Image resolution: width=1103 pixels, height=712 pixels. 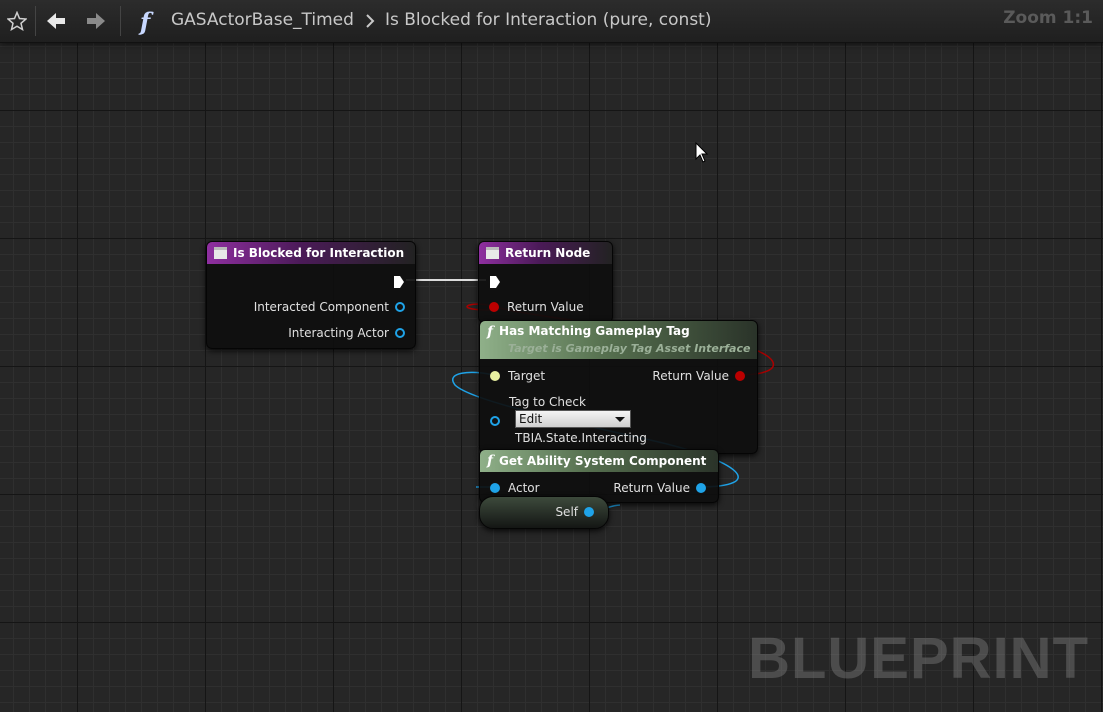 I want to click on self-pin-row: Self, so click(x=574, y=512).